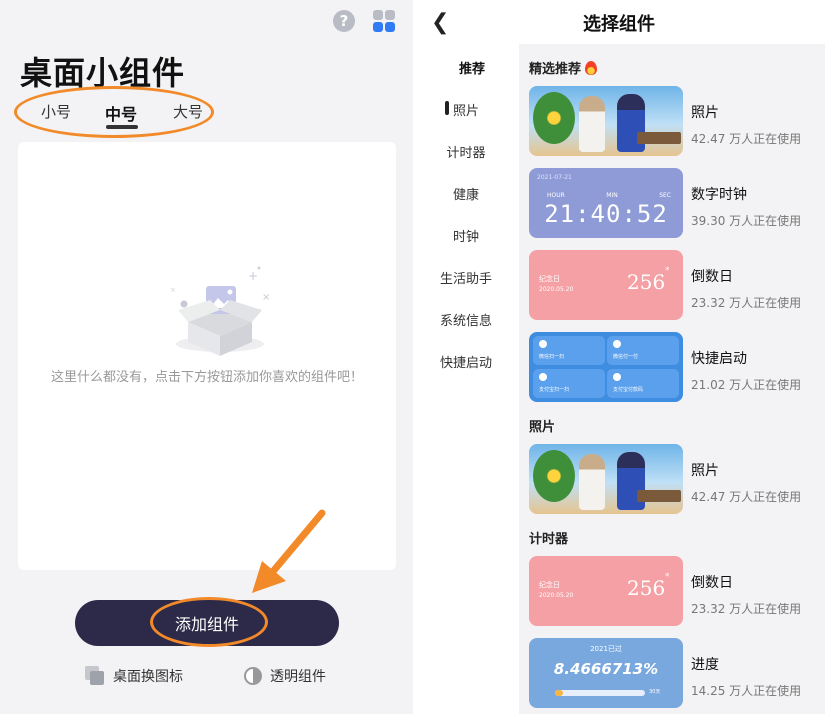 This screenshot has width=825, height=714. Describe the element at coordinates (298, 677) in the screenshot. I see `transparent-widget-label: 透明组件` at that location.